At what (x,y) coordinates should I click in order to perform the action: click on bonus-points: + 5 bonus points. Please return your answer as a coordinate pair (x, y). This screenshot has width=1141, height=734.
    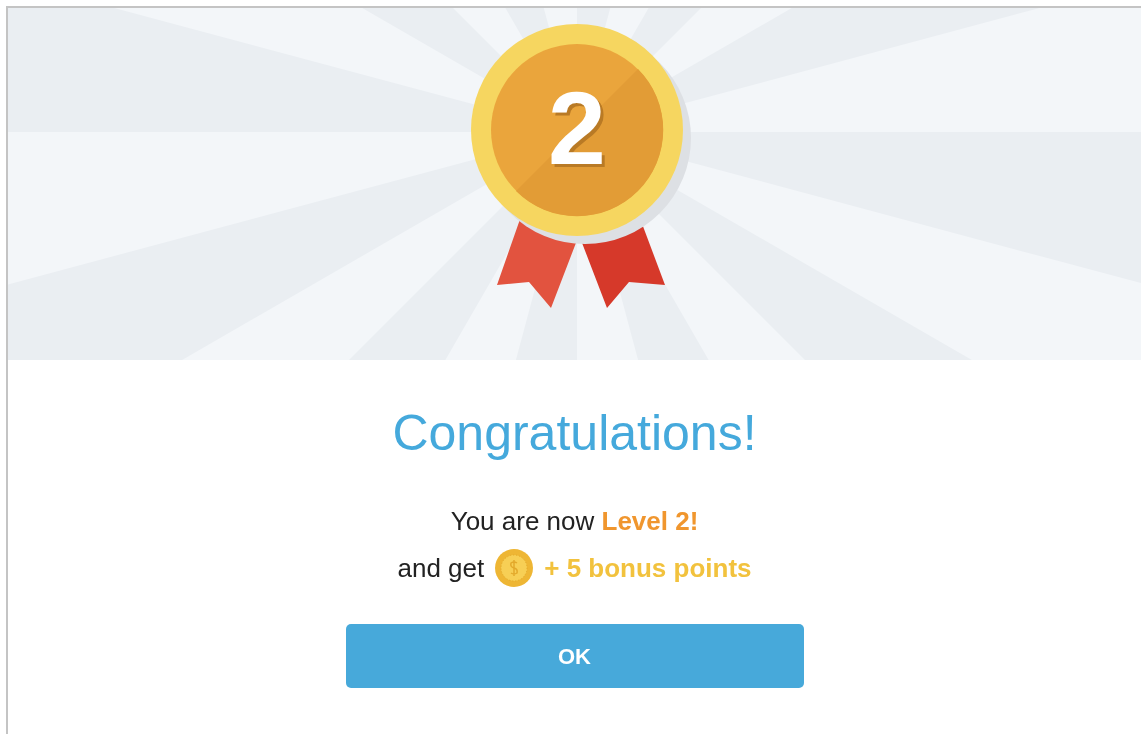
    Looking at the image, I should click on (648, 568).